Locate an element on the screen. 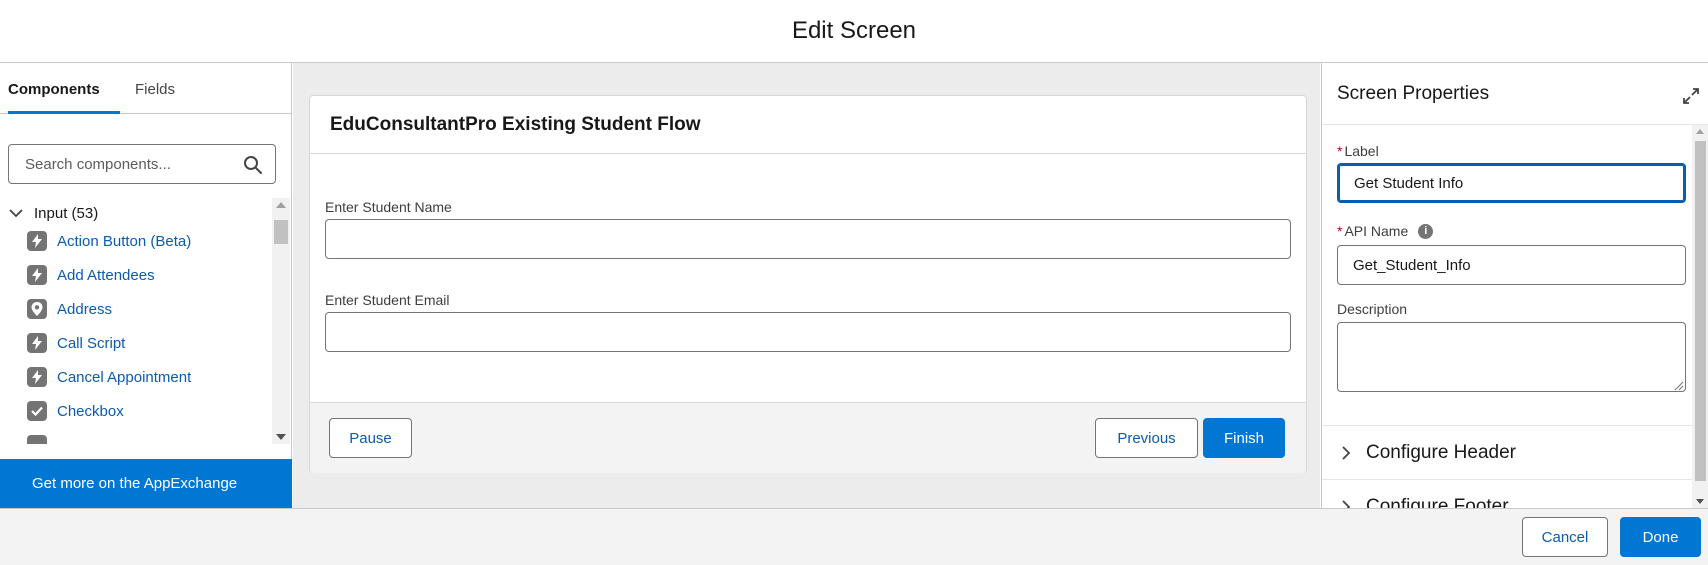 This screenshot has height=565, width=1708. modal-title: Edit Screen is located at coordinates (854, 30).